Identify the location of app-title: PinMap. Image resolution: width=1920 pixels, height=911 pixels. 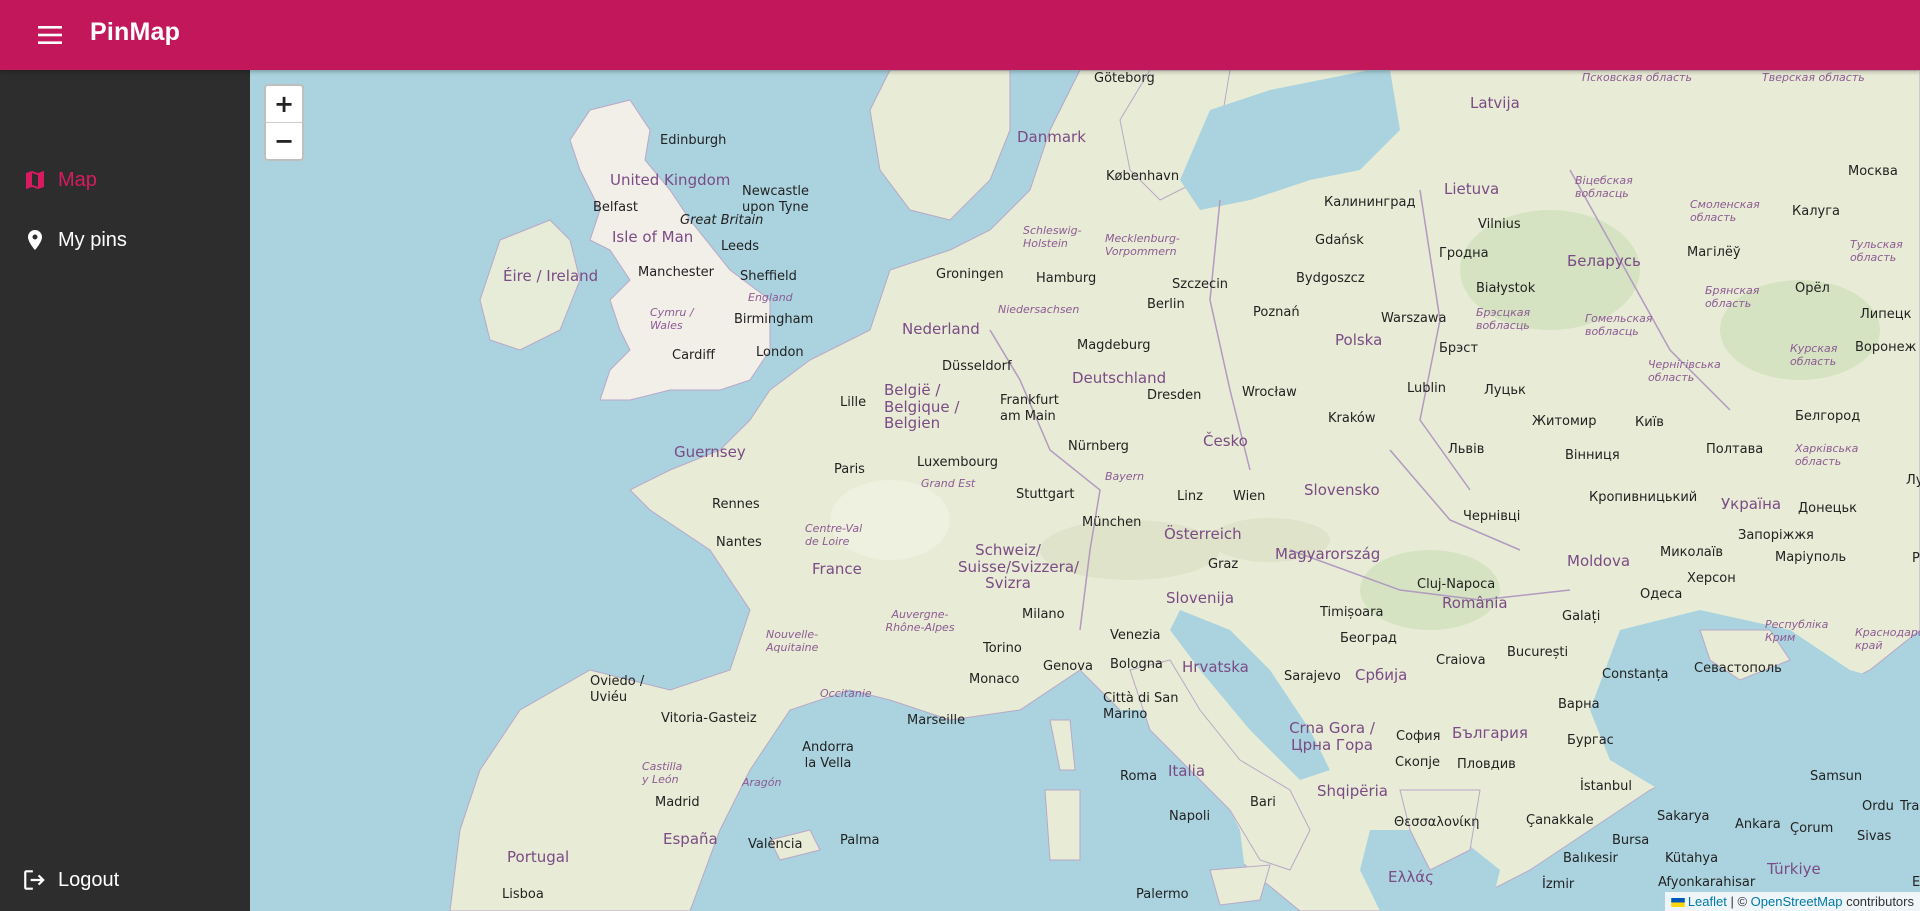
(135, 32).